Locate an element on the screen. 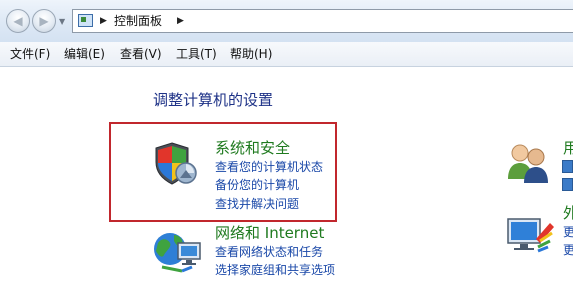 This screenshot has width=573, height=286. network-globe-icon is located at coordinates (178, 252).